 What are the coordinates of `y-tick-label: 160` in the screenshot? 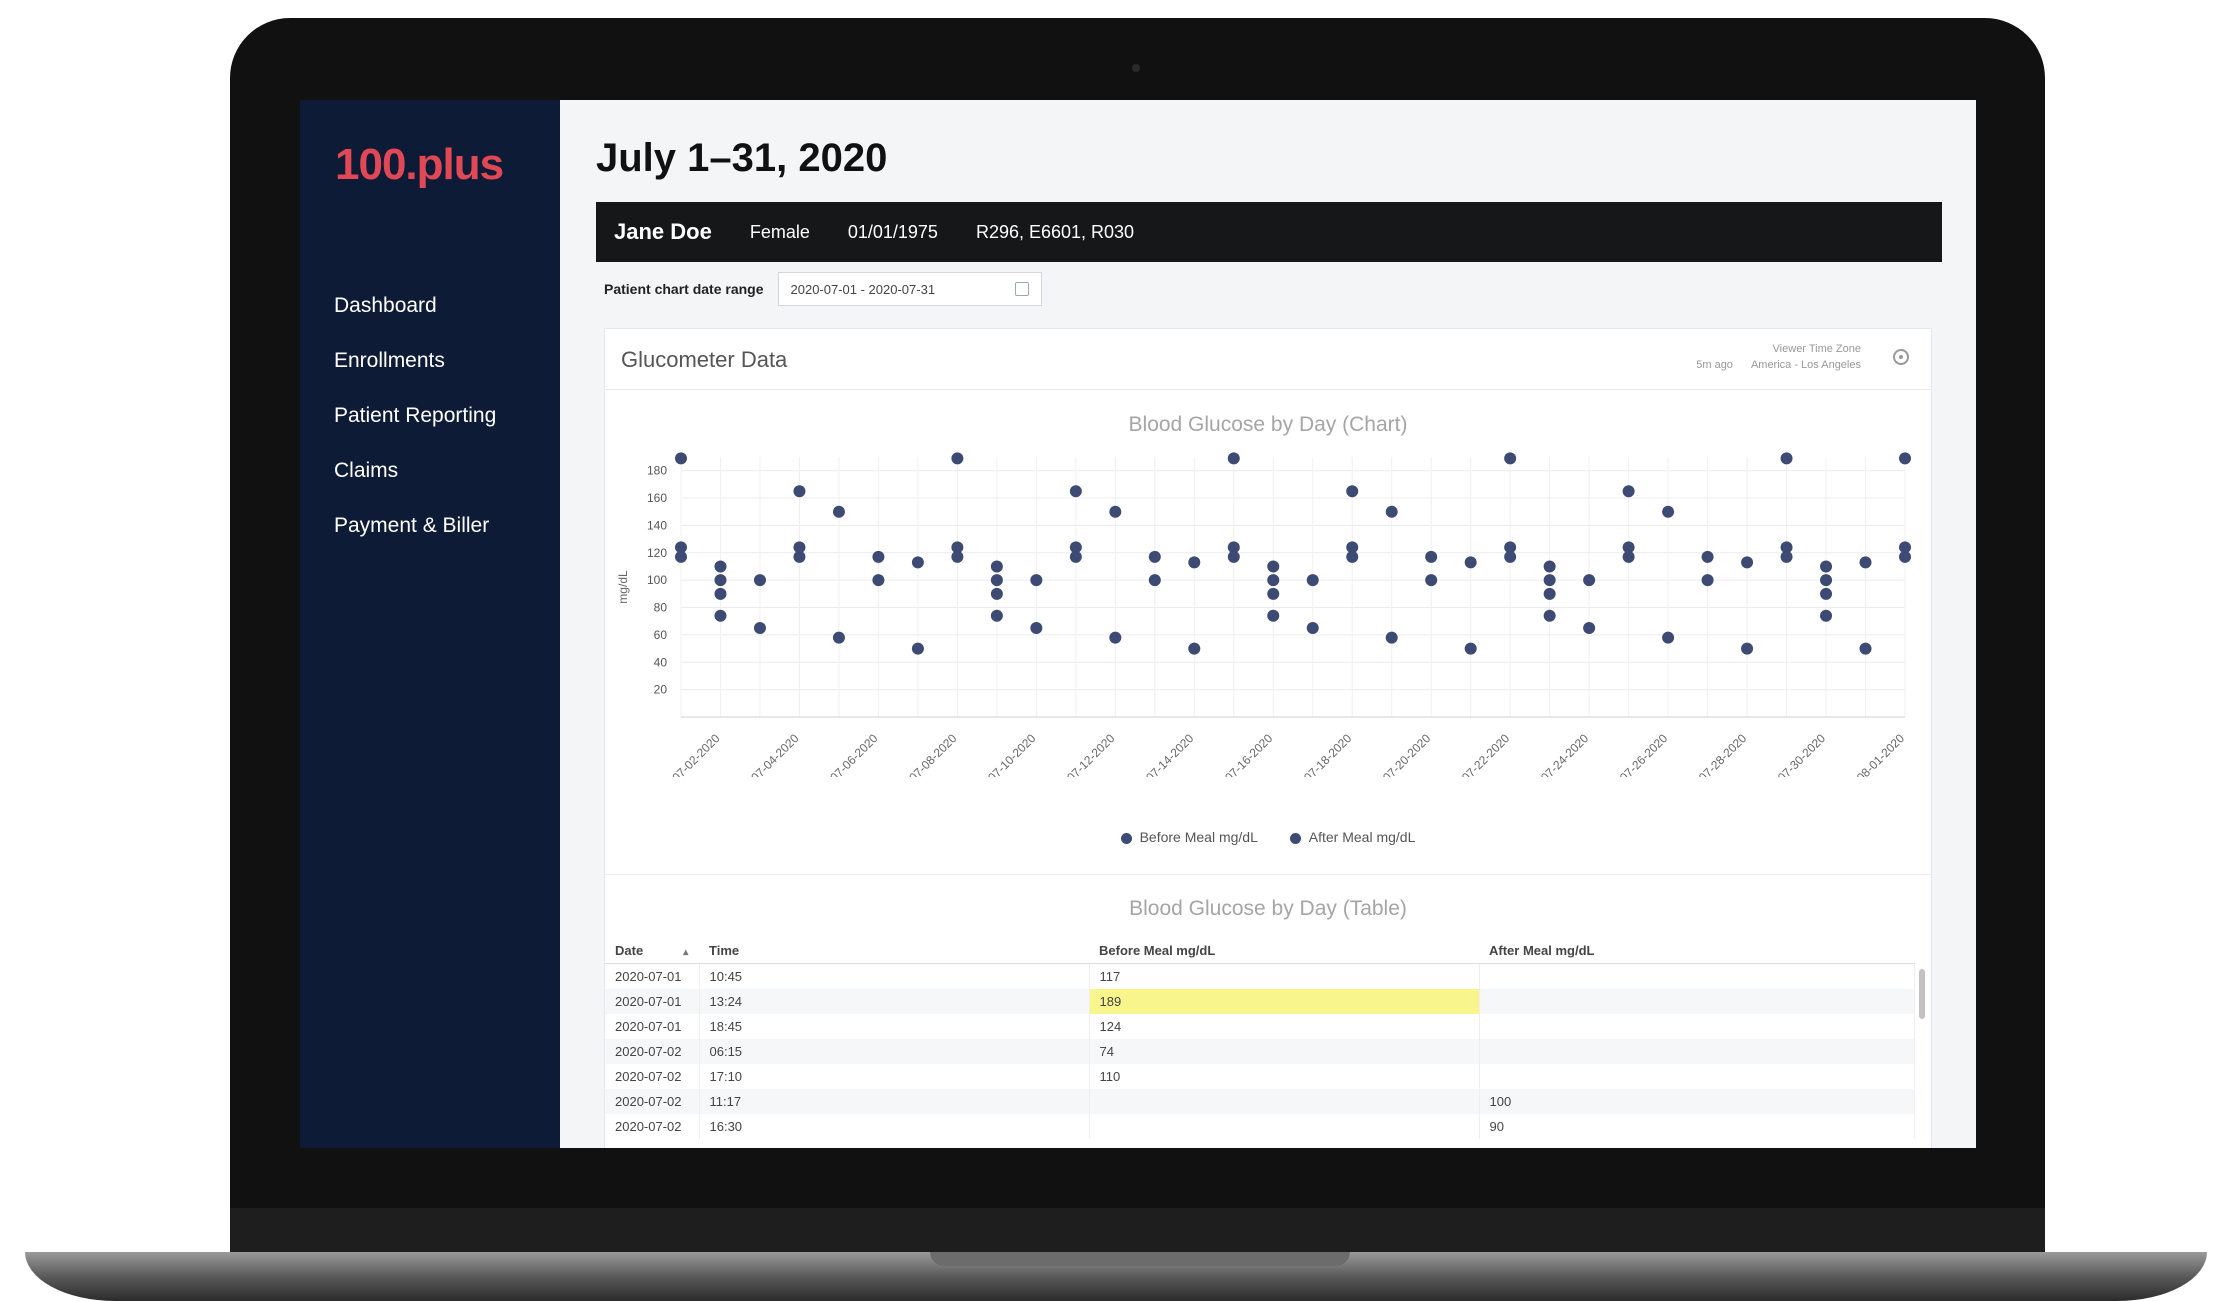 It's located at (657, 498).